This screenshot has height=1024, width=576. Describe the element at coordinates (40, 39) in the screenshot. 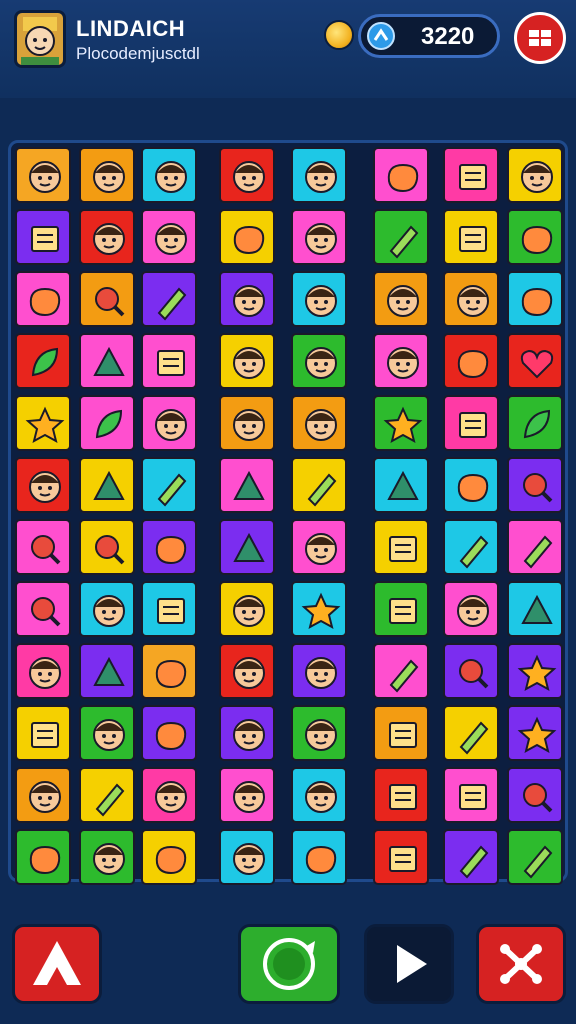

I see `avatar` at that location.